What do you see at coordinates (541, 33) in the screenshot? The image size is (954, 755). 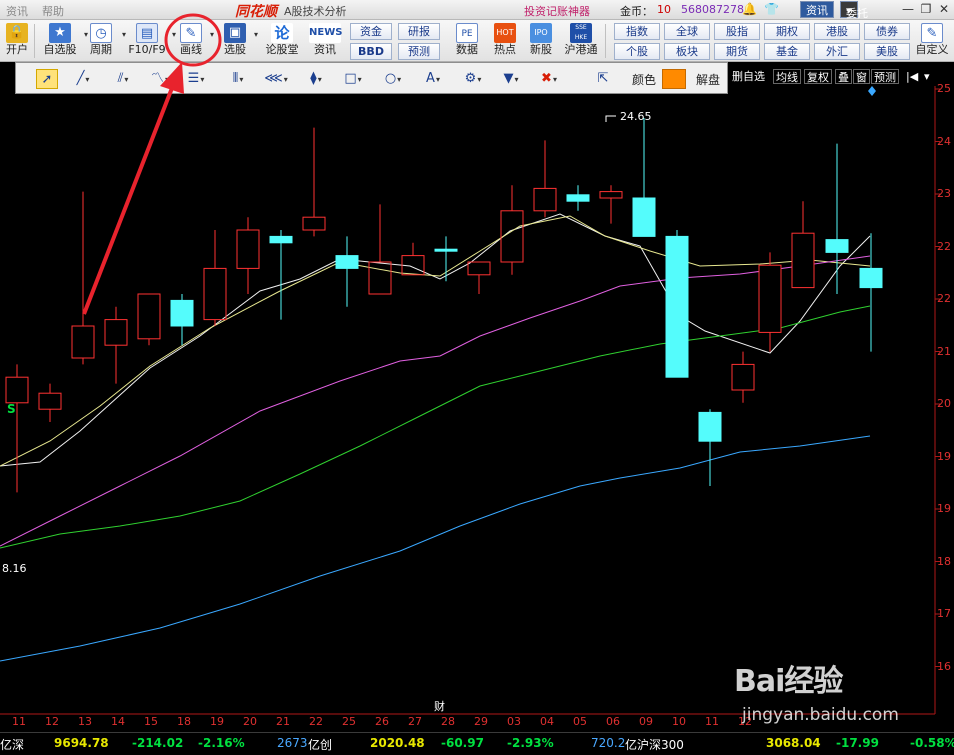 I see `ipo-icon: IPO` at bounding box center [541, 33].